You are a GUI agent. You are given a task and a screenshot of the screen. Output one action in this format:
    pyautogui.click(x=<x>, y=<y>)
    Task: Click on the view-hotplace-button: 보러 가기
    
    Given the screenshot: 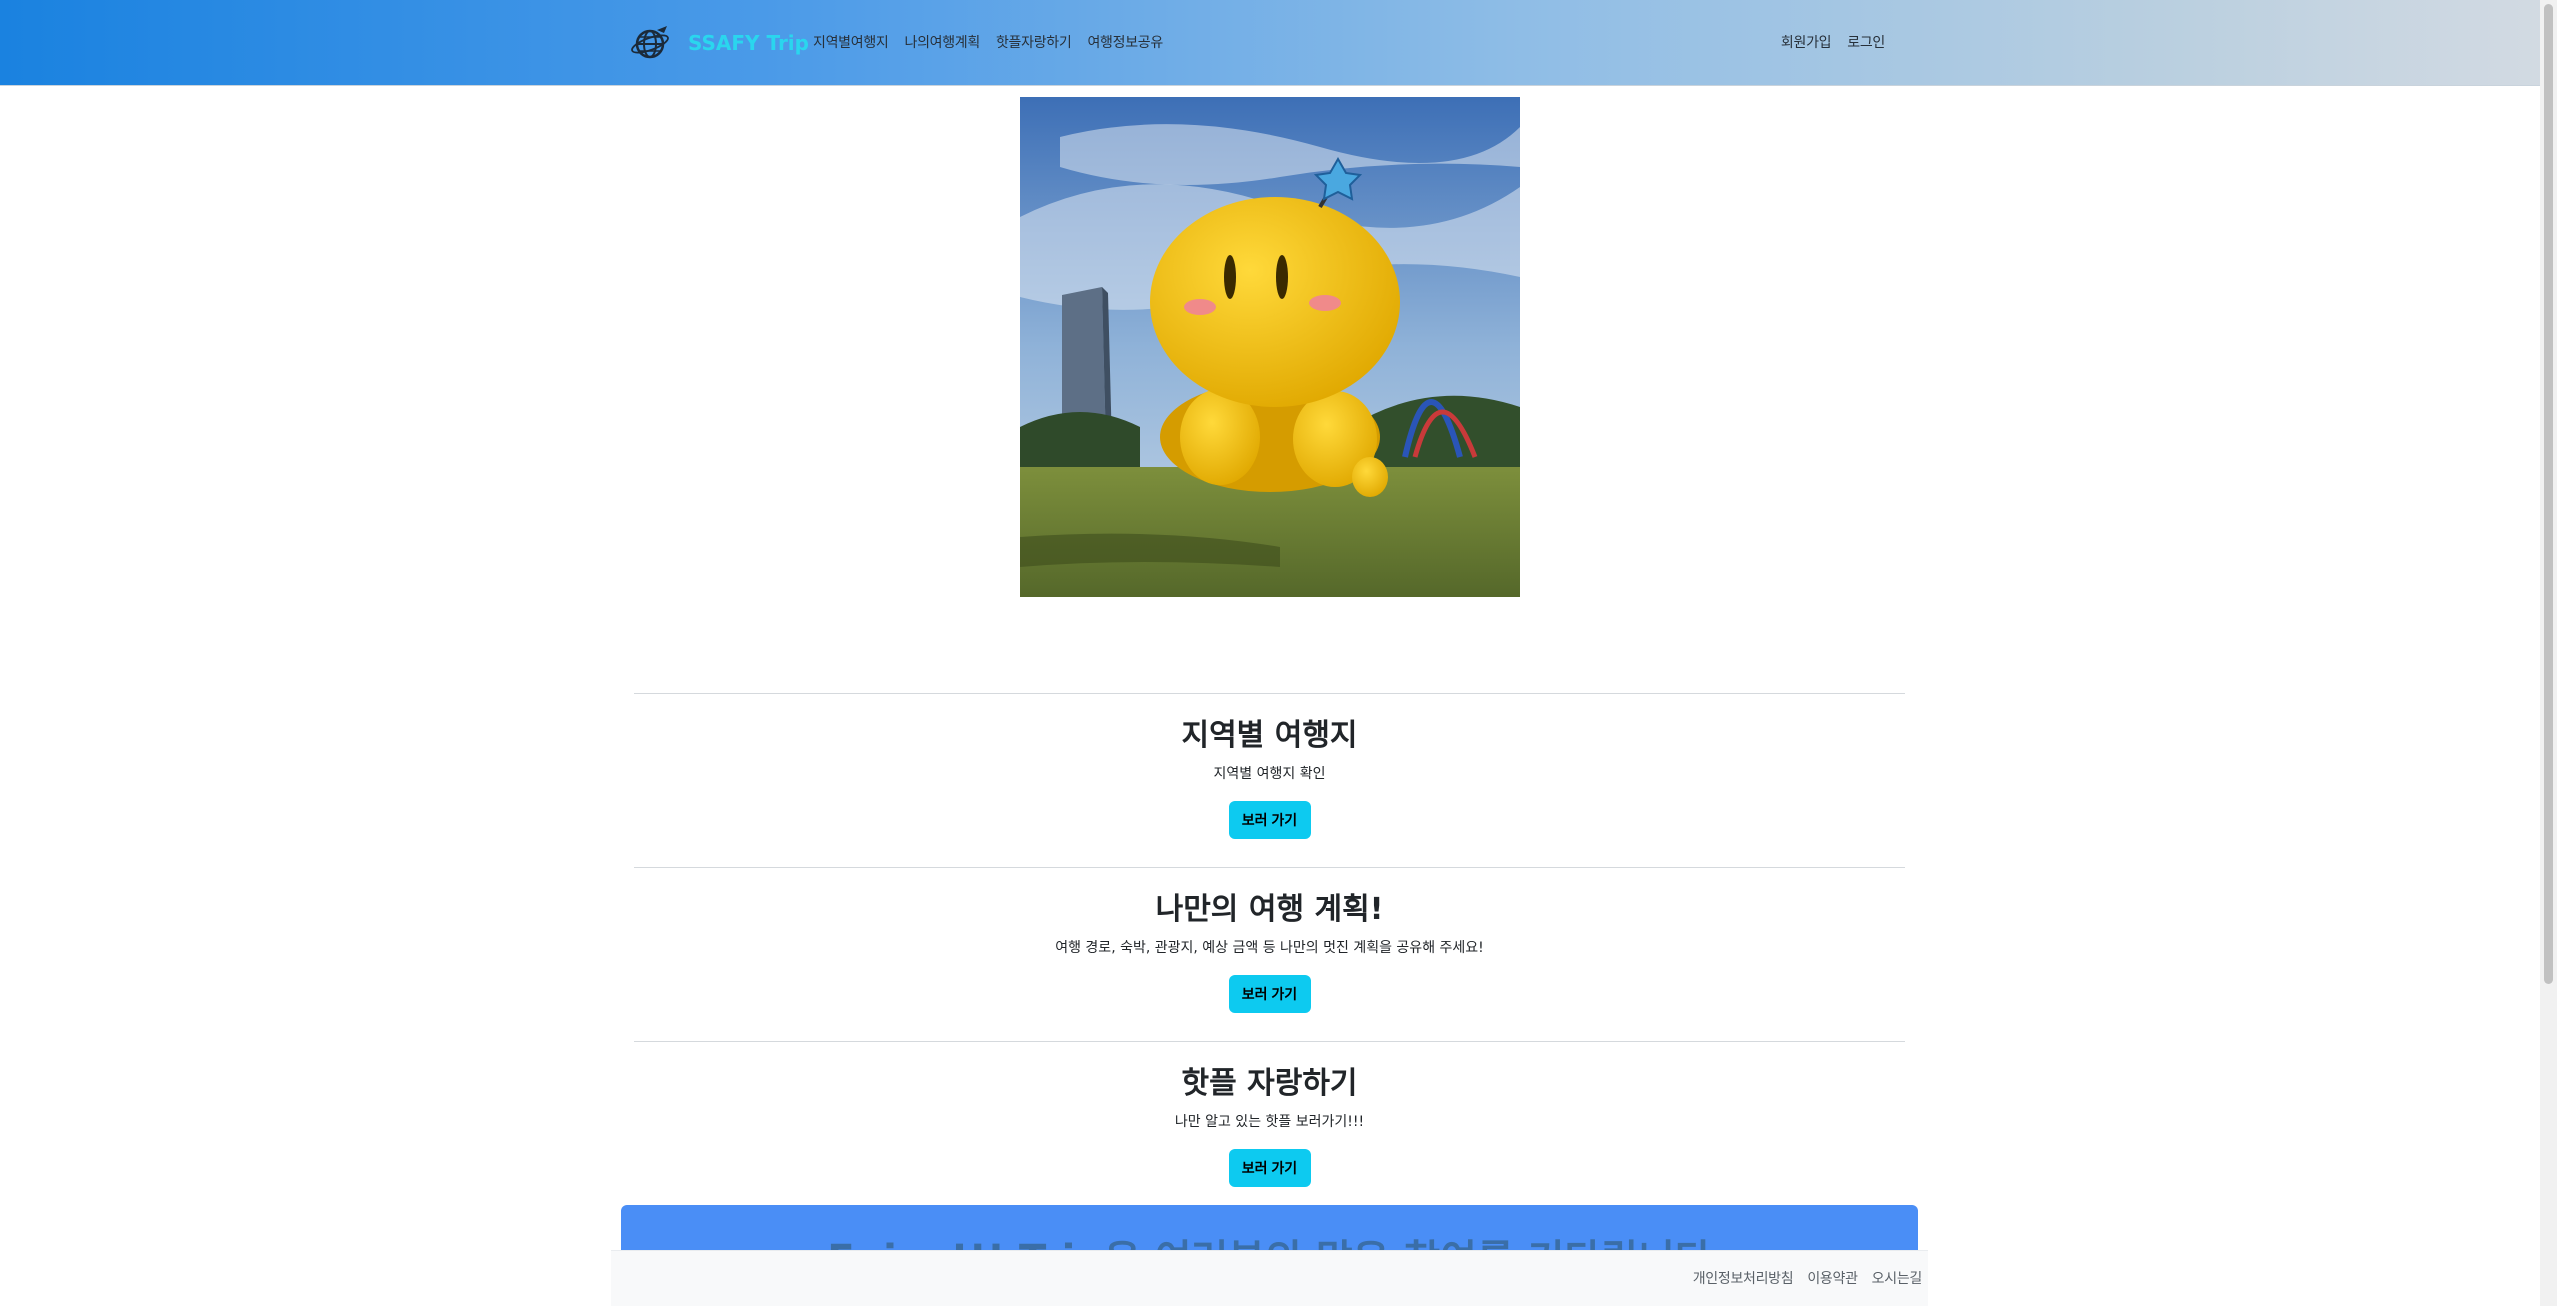 What is the action you would take?
    pyautogui.click(x=1269, y=1167)
    